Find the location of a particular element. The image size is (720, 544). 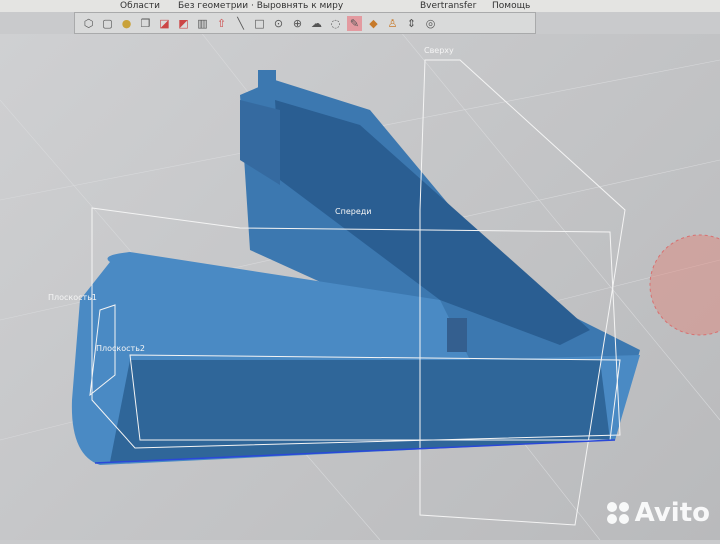

circle2-icon: ⊕ is located at coordinates (297, 23).